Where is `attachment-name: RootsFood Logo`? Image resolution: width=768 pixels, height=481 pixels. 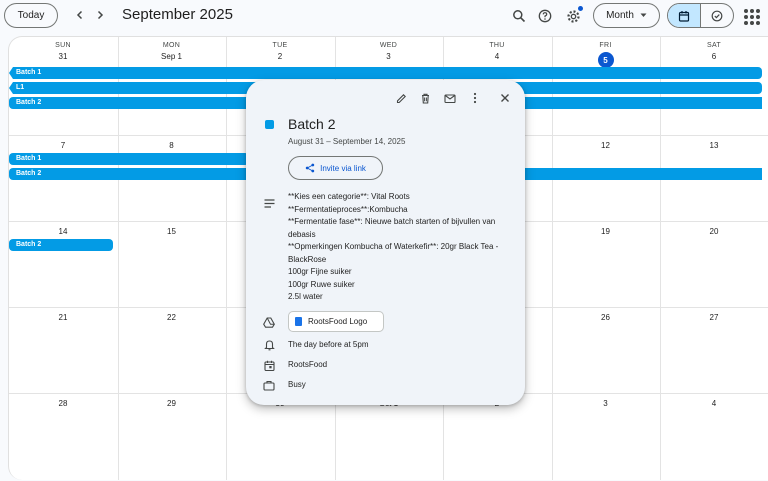 attachment-name: RootsFood Logo is located at coordinates (338, 321).